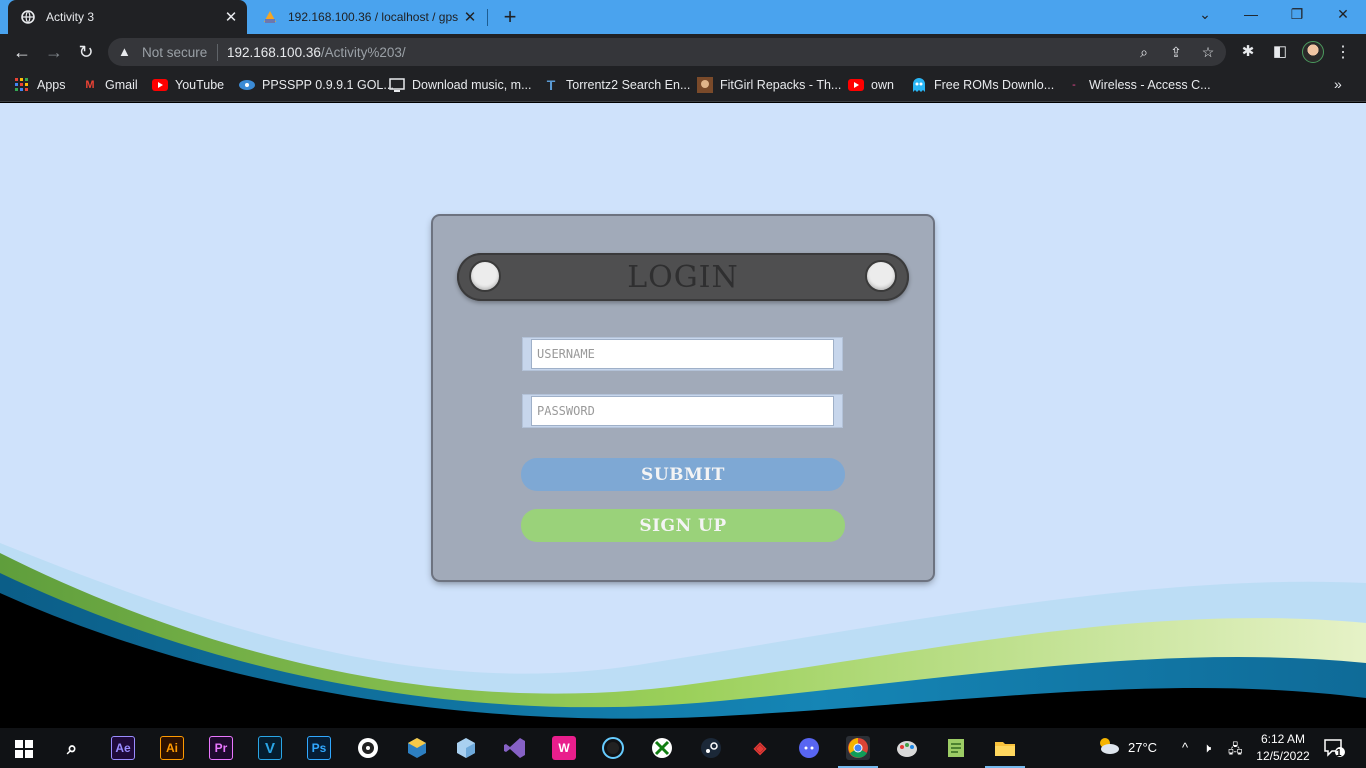 The height and width of the screenshot is (768, 1366). I want to click on network-icon: 🖧, so click(1235, 751).